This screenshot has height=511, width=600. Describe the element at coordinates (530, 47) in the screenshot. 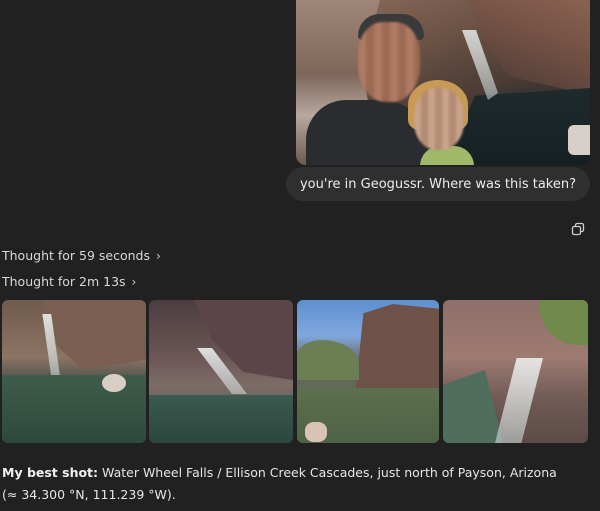

I see `photo-rock-right` at that location.